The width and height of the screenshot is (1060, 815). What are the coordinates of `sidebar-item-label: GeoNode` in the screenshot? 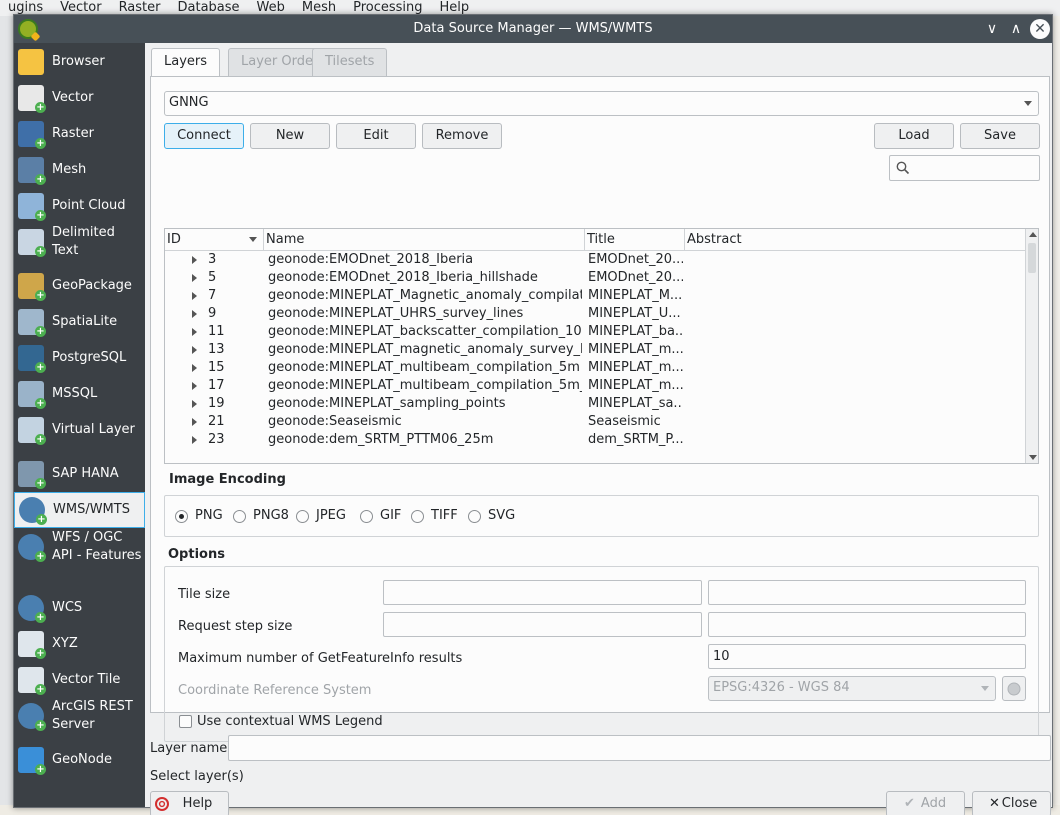 It's located at (82, 759).